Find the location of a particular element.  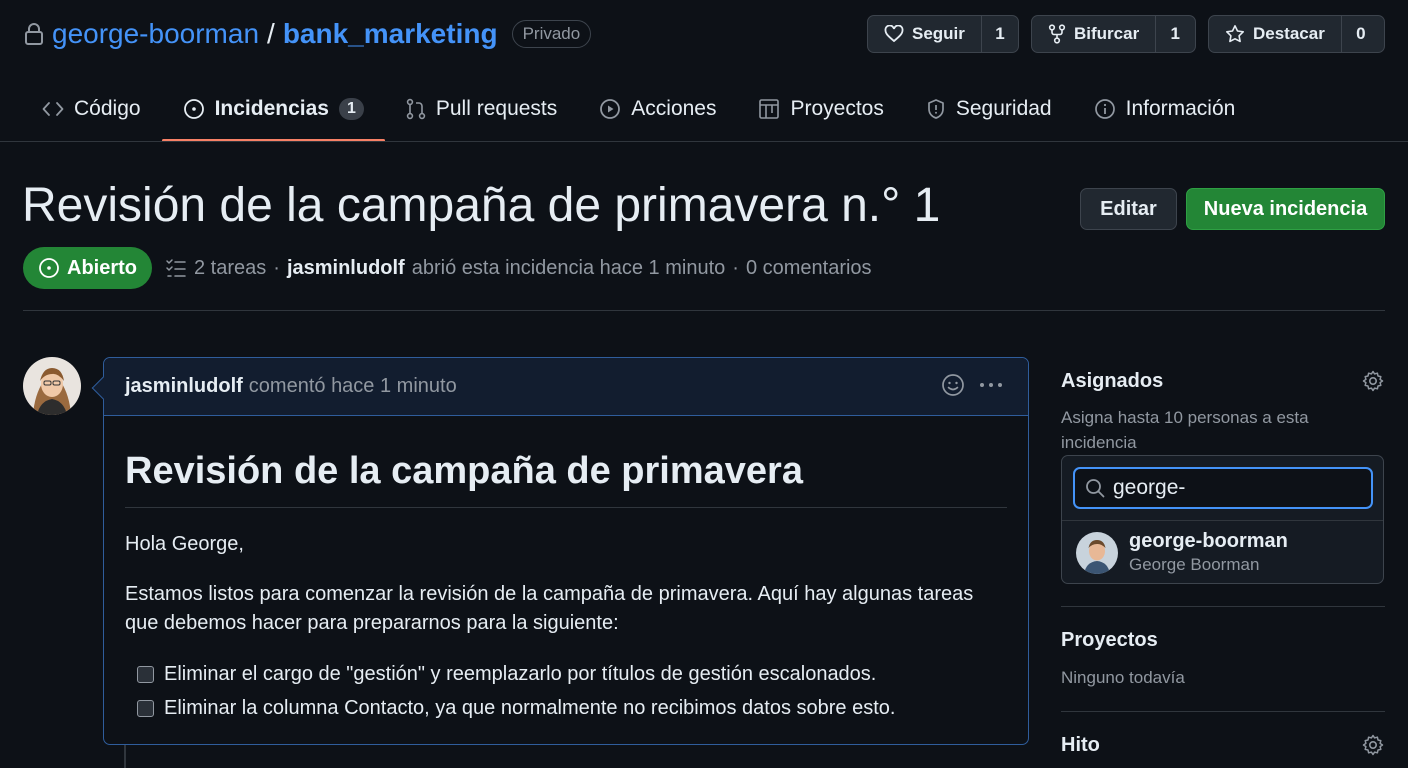

status-label: Abierto is located at coordinates (102, 267).